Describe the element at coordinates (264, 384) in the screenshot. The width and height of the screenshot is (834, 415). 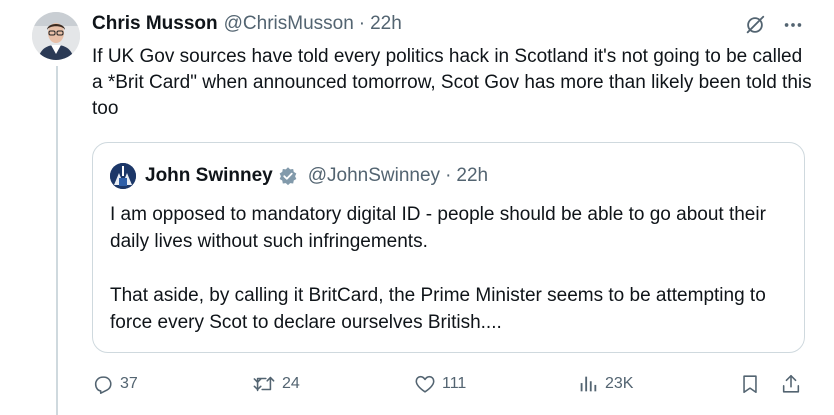
I see `repost-icon` at that location.